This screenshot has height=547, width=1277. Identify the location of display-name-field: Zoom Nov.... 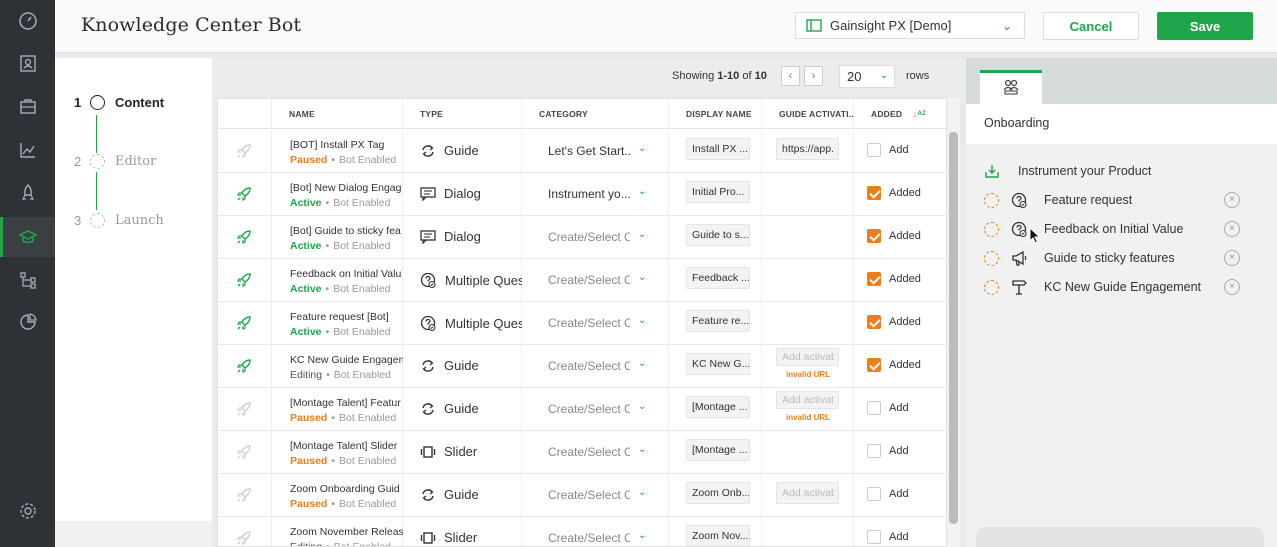
(718, 535).